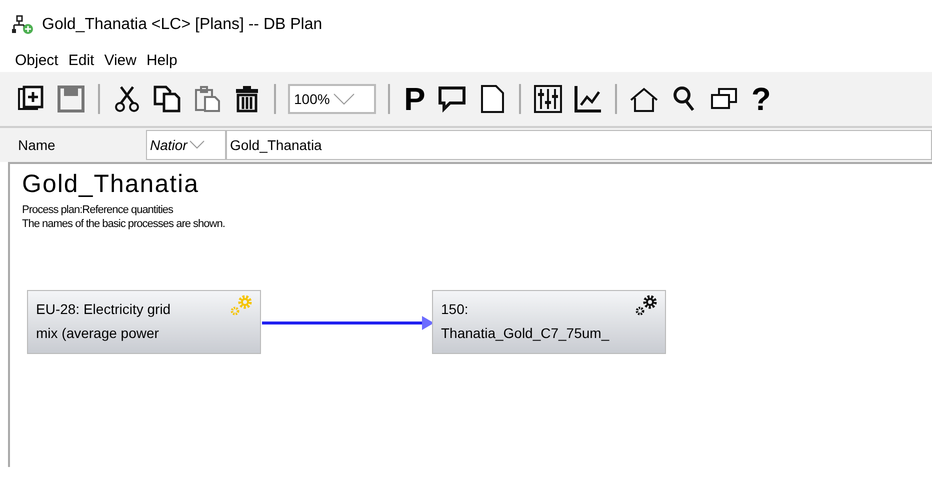  Describe the element at coordinates (98, 333) in the screenshot. I see `node-label: mix (average power` at that location.